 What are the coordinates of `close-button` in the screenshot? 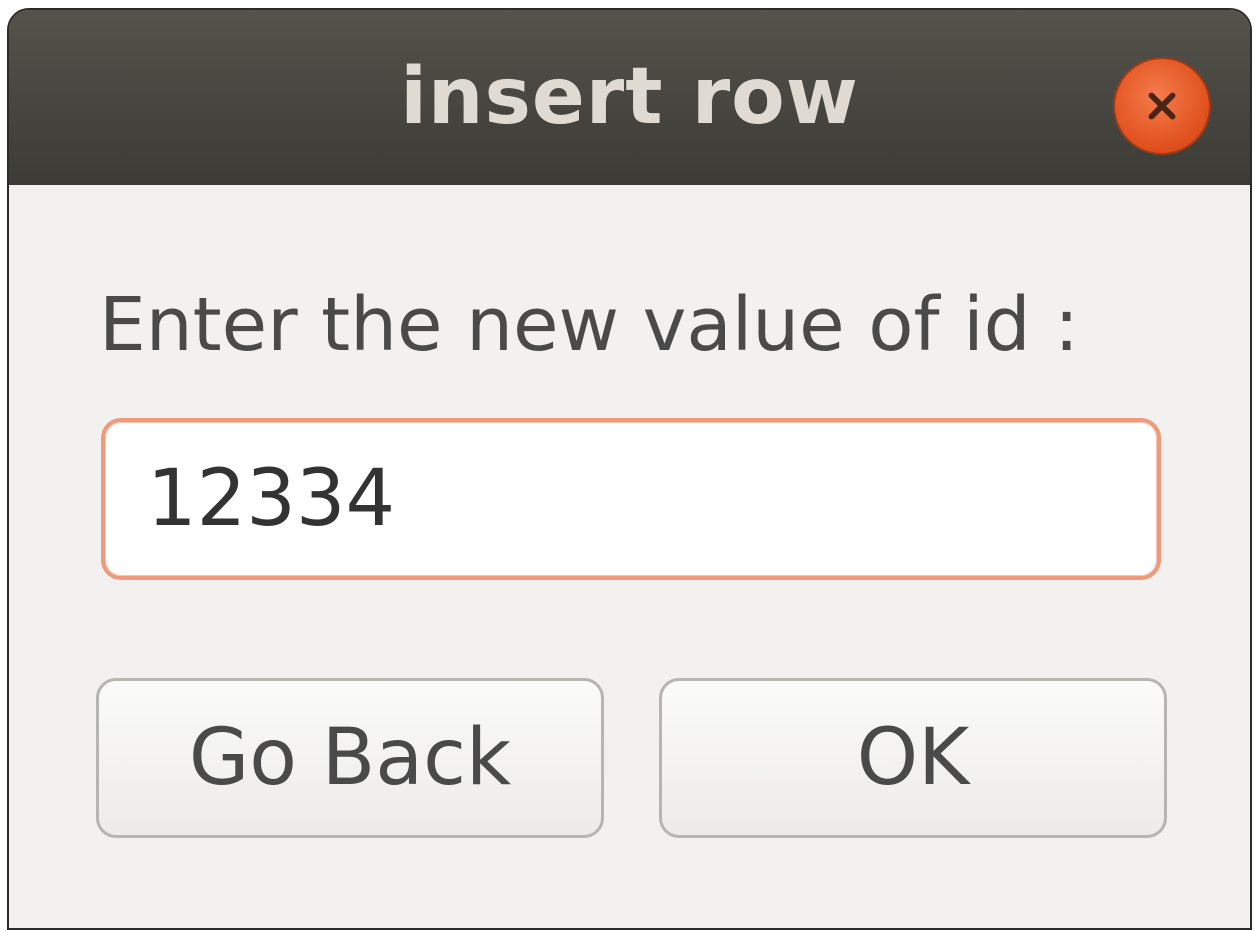 It's located at (1162, 106).